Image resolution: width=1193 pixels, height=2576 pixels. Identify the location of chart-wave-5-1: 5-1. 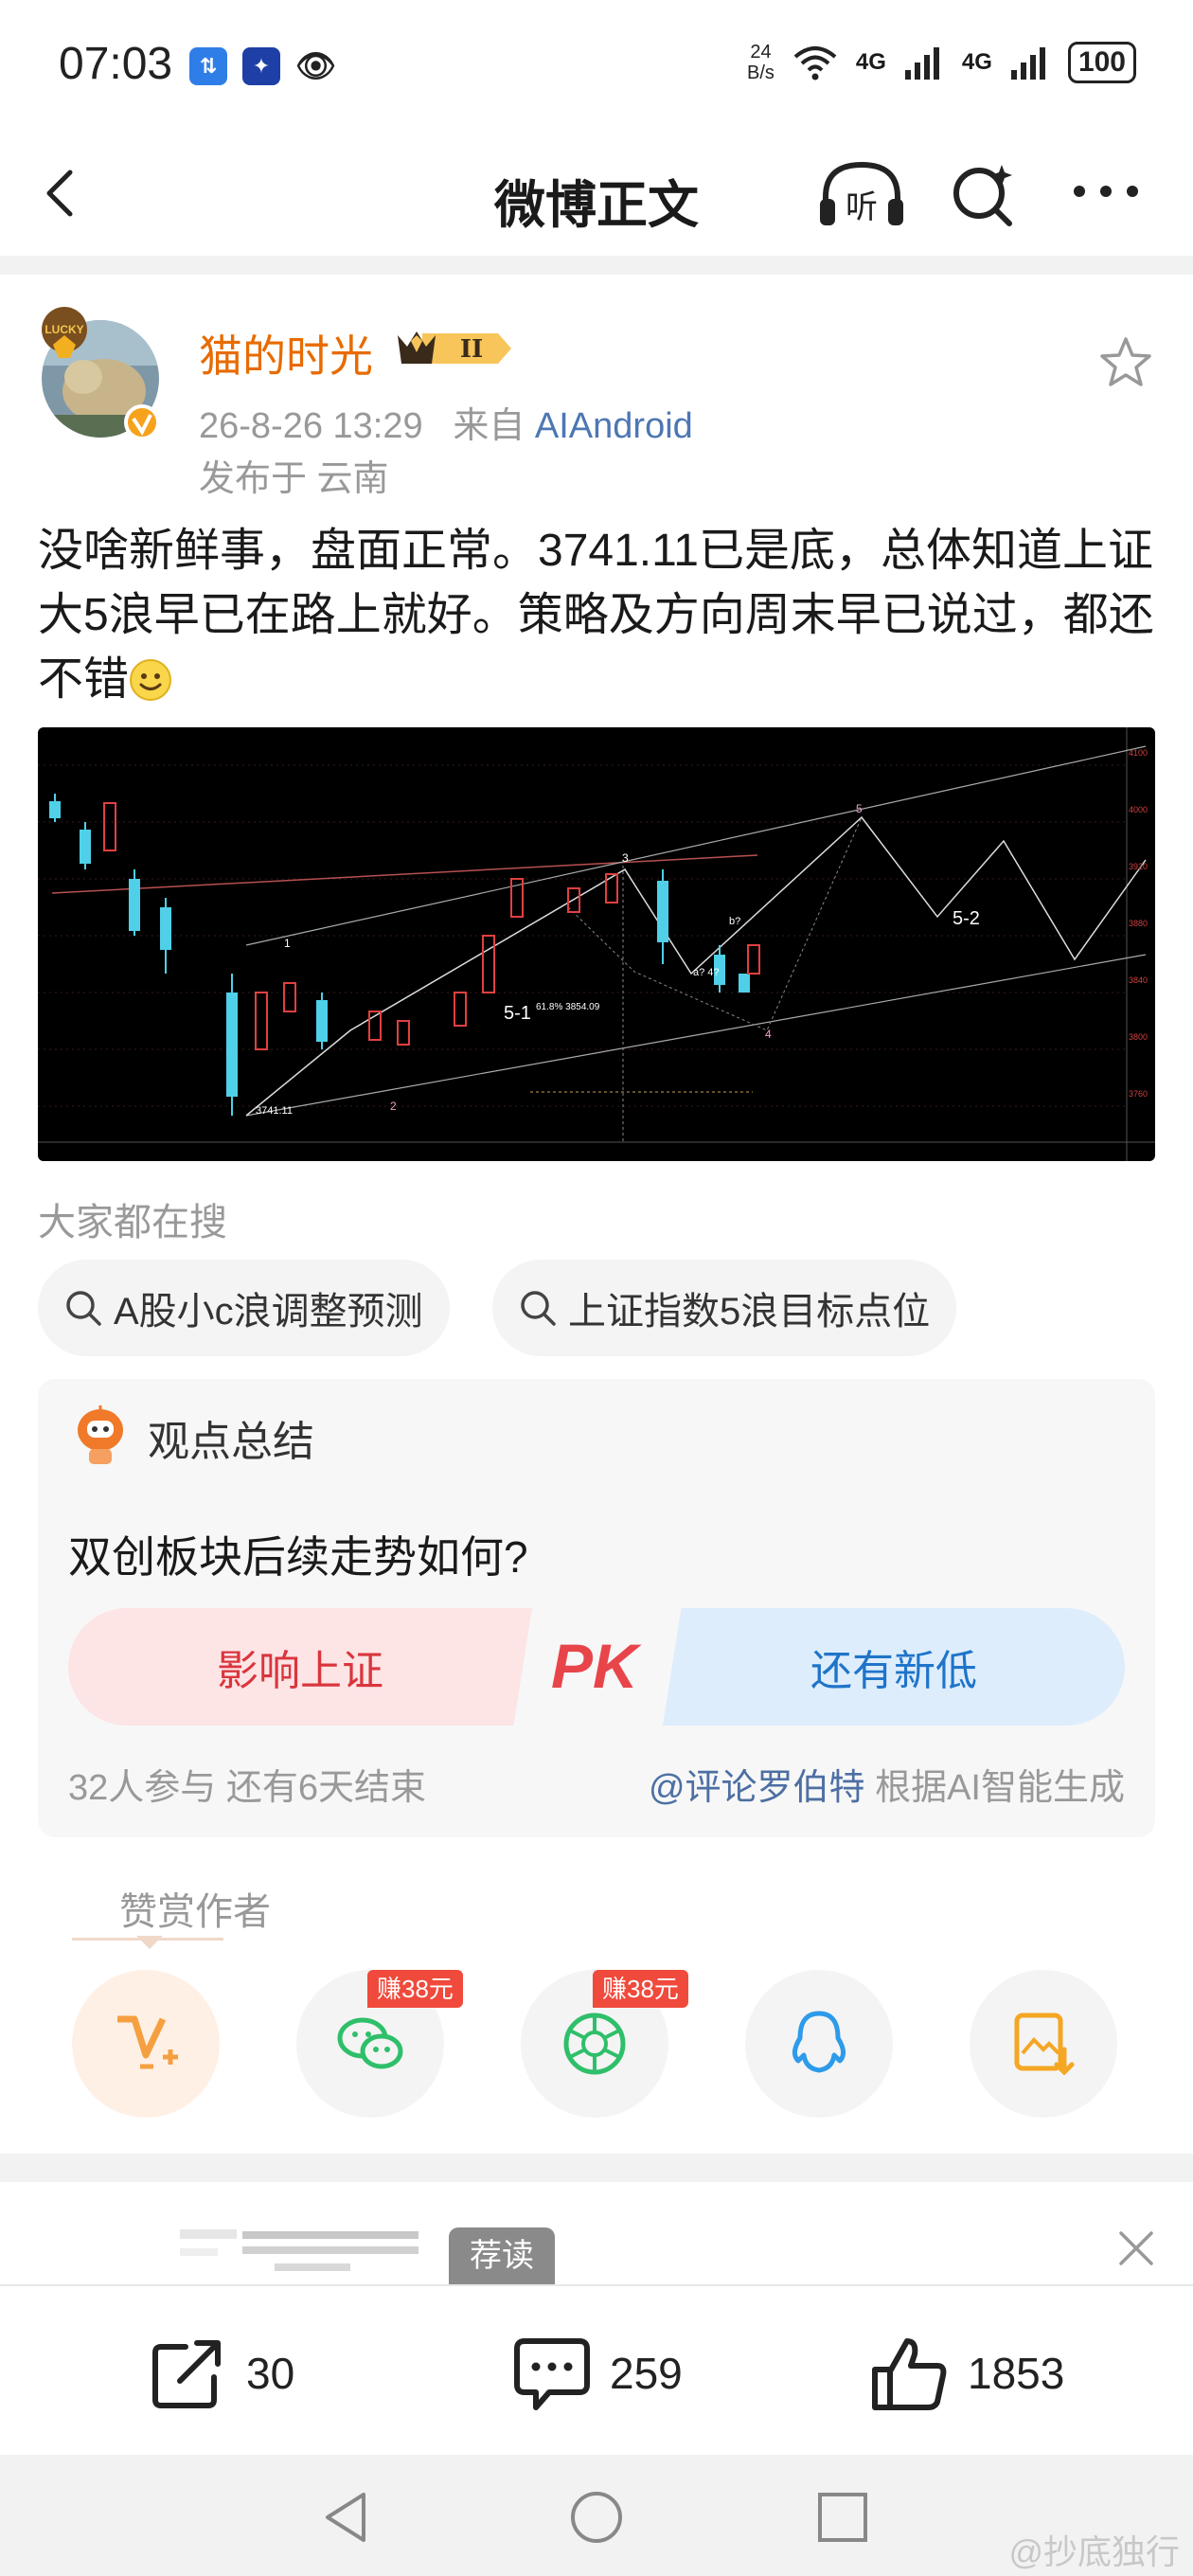
(517, 1013).